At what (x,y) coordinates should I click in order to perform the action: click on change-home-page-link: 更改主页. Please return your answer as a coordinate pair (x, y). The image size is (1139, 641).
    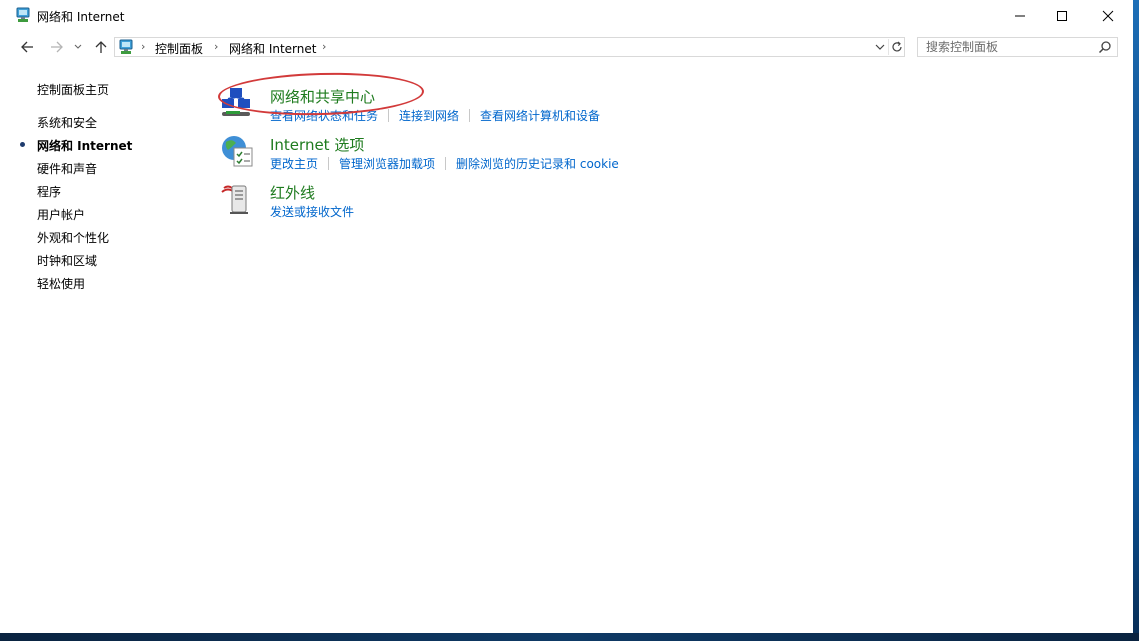
    Looking at the image, I should click on (294, 164).